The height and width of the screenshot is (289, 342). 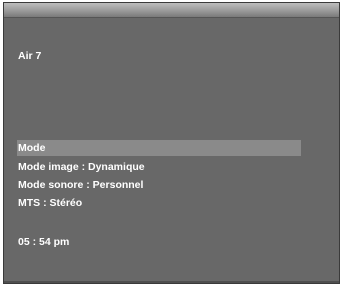 What do you see at coordinates (81, 185) in the screenshot?
I see `sound-mode-info: Mode sonore : Personnel` at bounding box center [81, 185].